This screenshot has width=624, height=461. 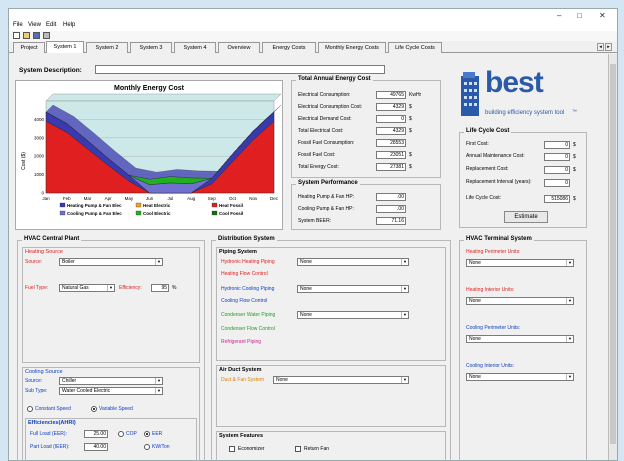 I want to click on hydronic-heating-label: Hydronic Heating Piping, so click(x=248, y=262).